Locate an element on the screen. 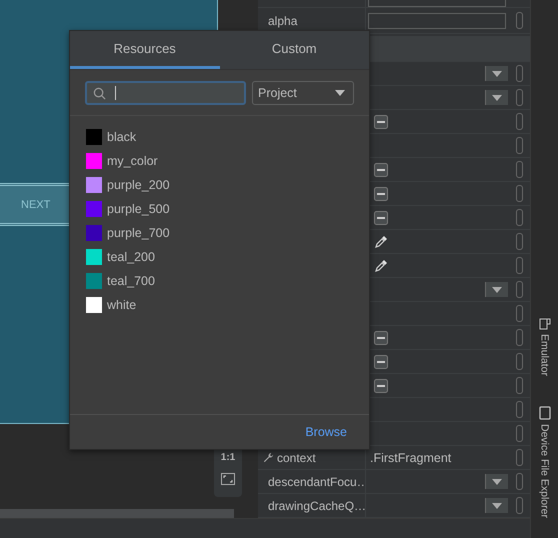  attribute-value: .FirstFragment is located at coordinates (411, 457).